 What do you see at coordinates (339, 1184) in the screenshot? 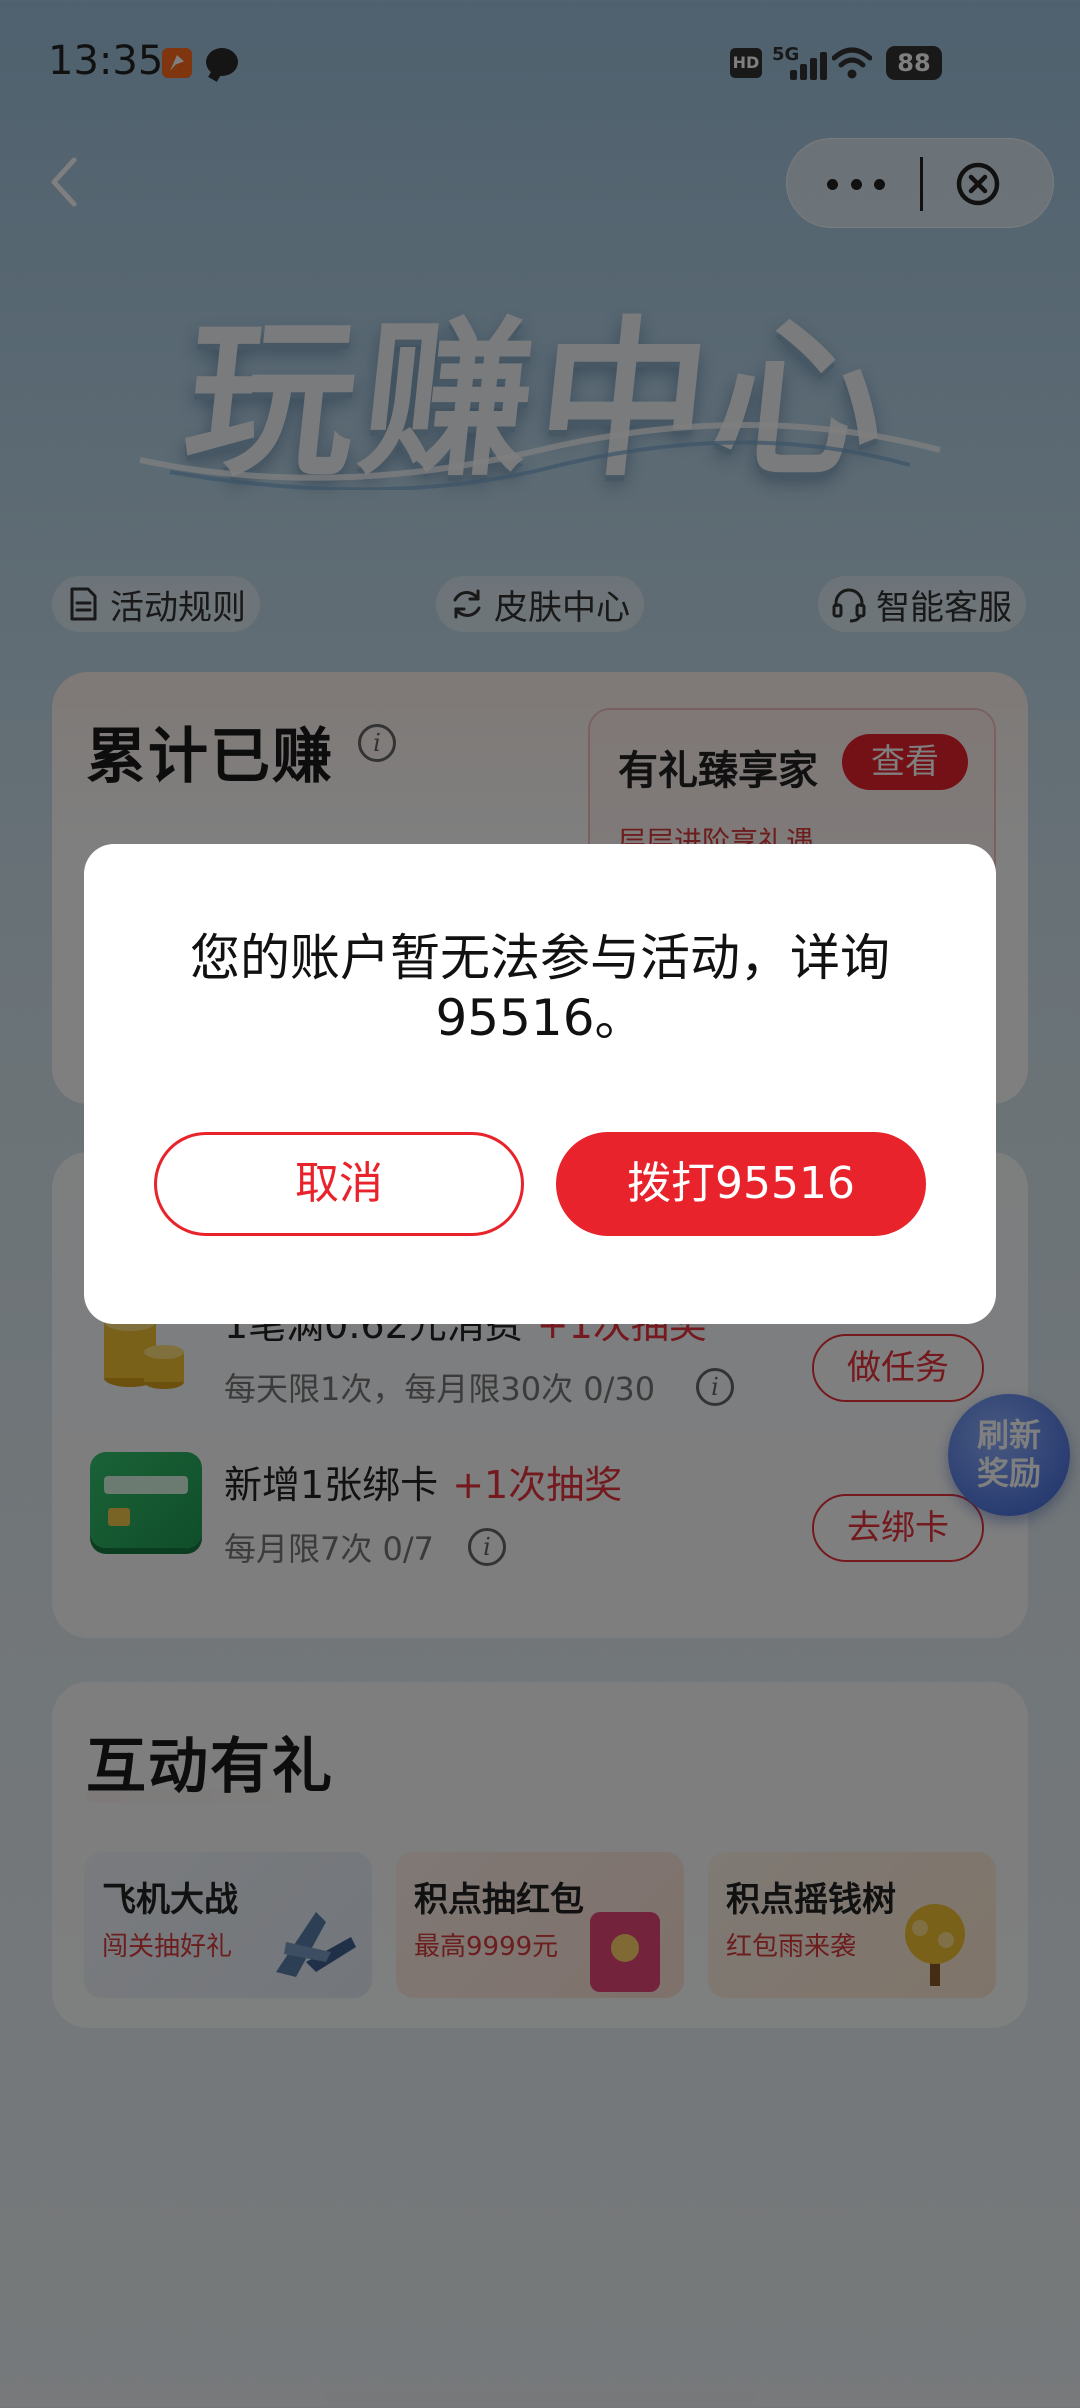
I see `cancel-button: 取消` at bounding box center [339, 1184].